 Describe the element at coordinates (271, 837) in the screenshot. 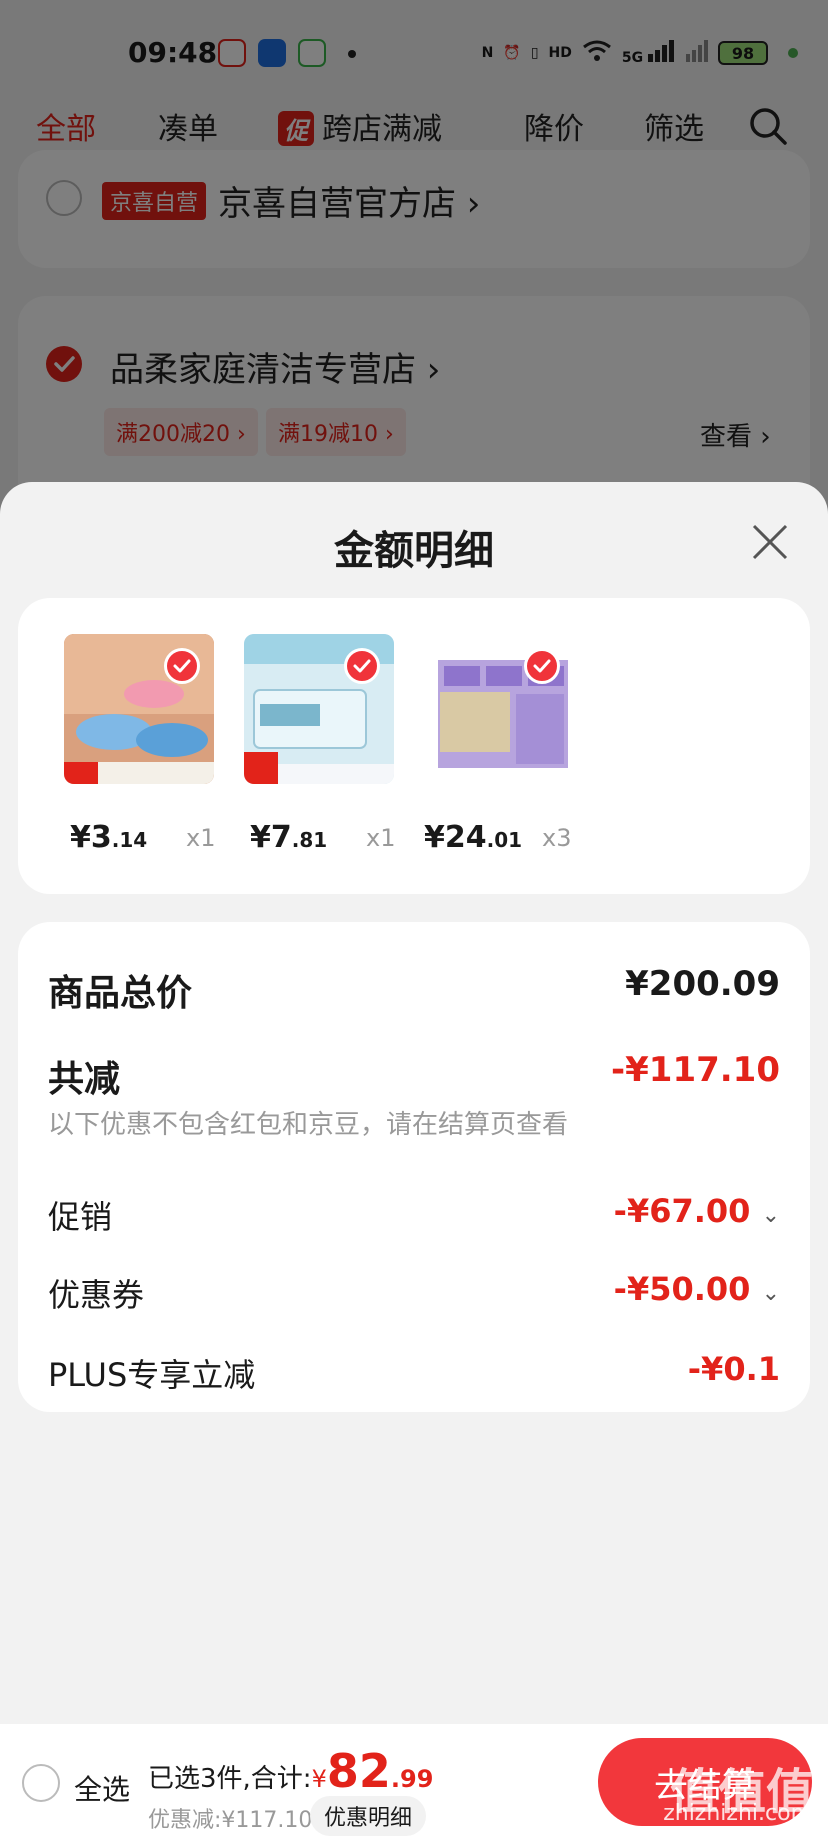

I see `price-int: ¥7` at that location.